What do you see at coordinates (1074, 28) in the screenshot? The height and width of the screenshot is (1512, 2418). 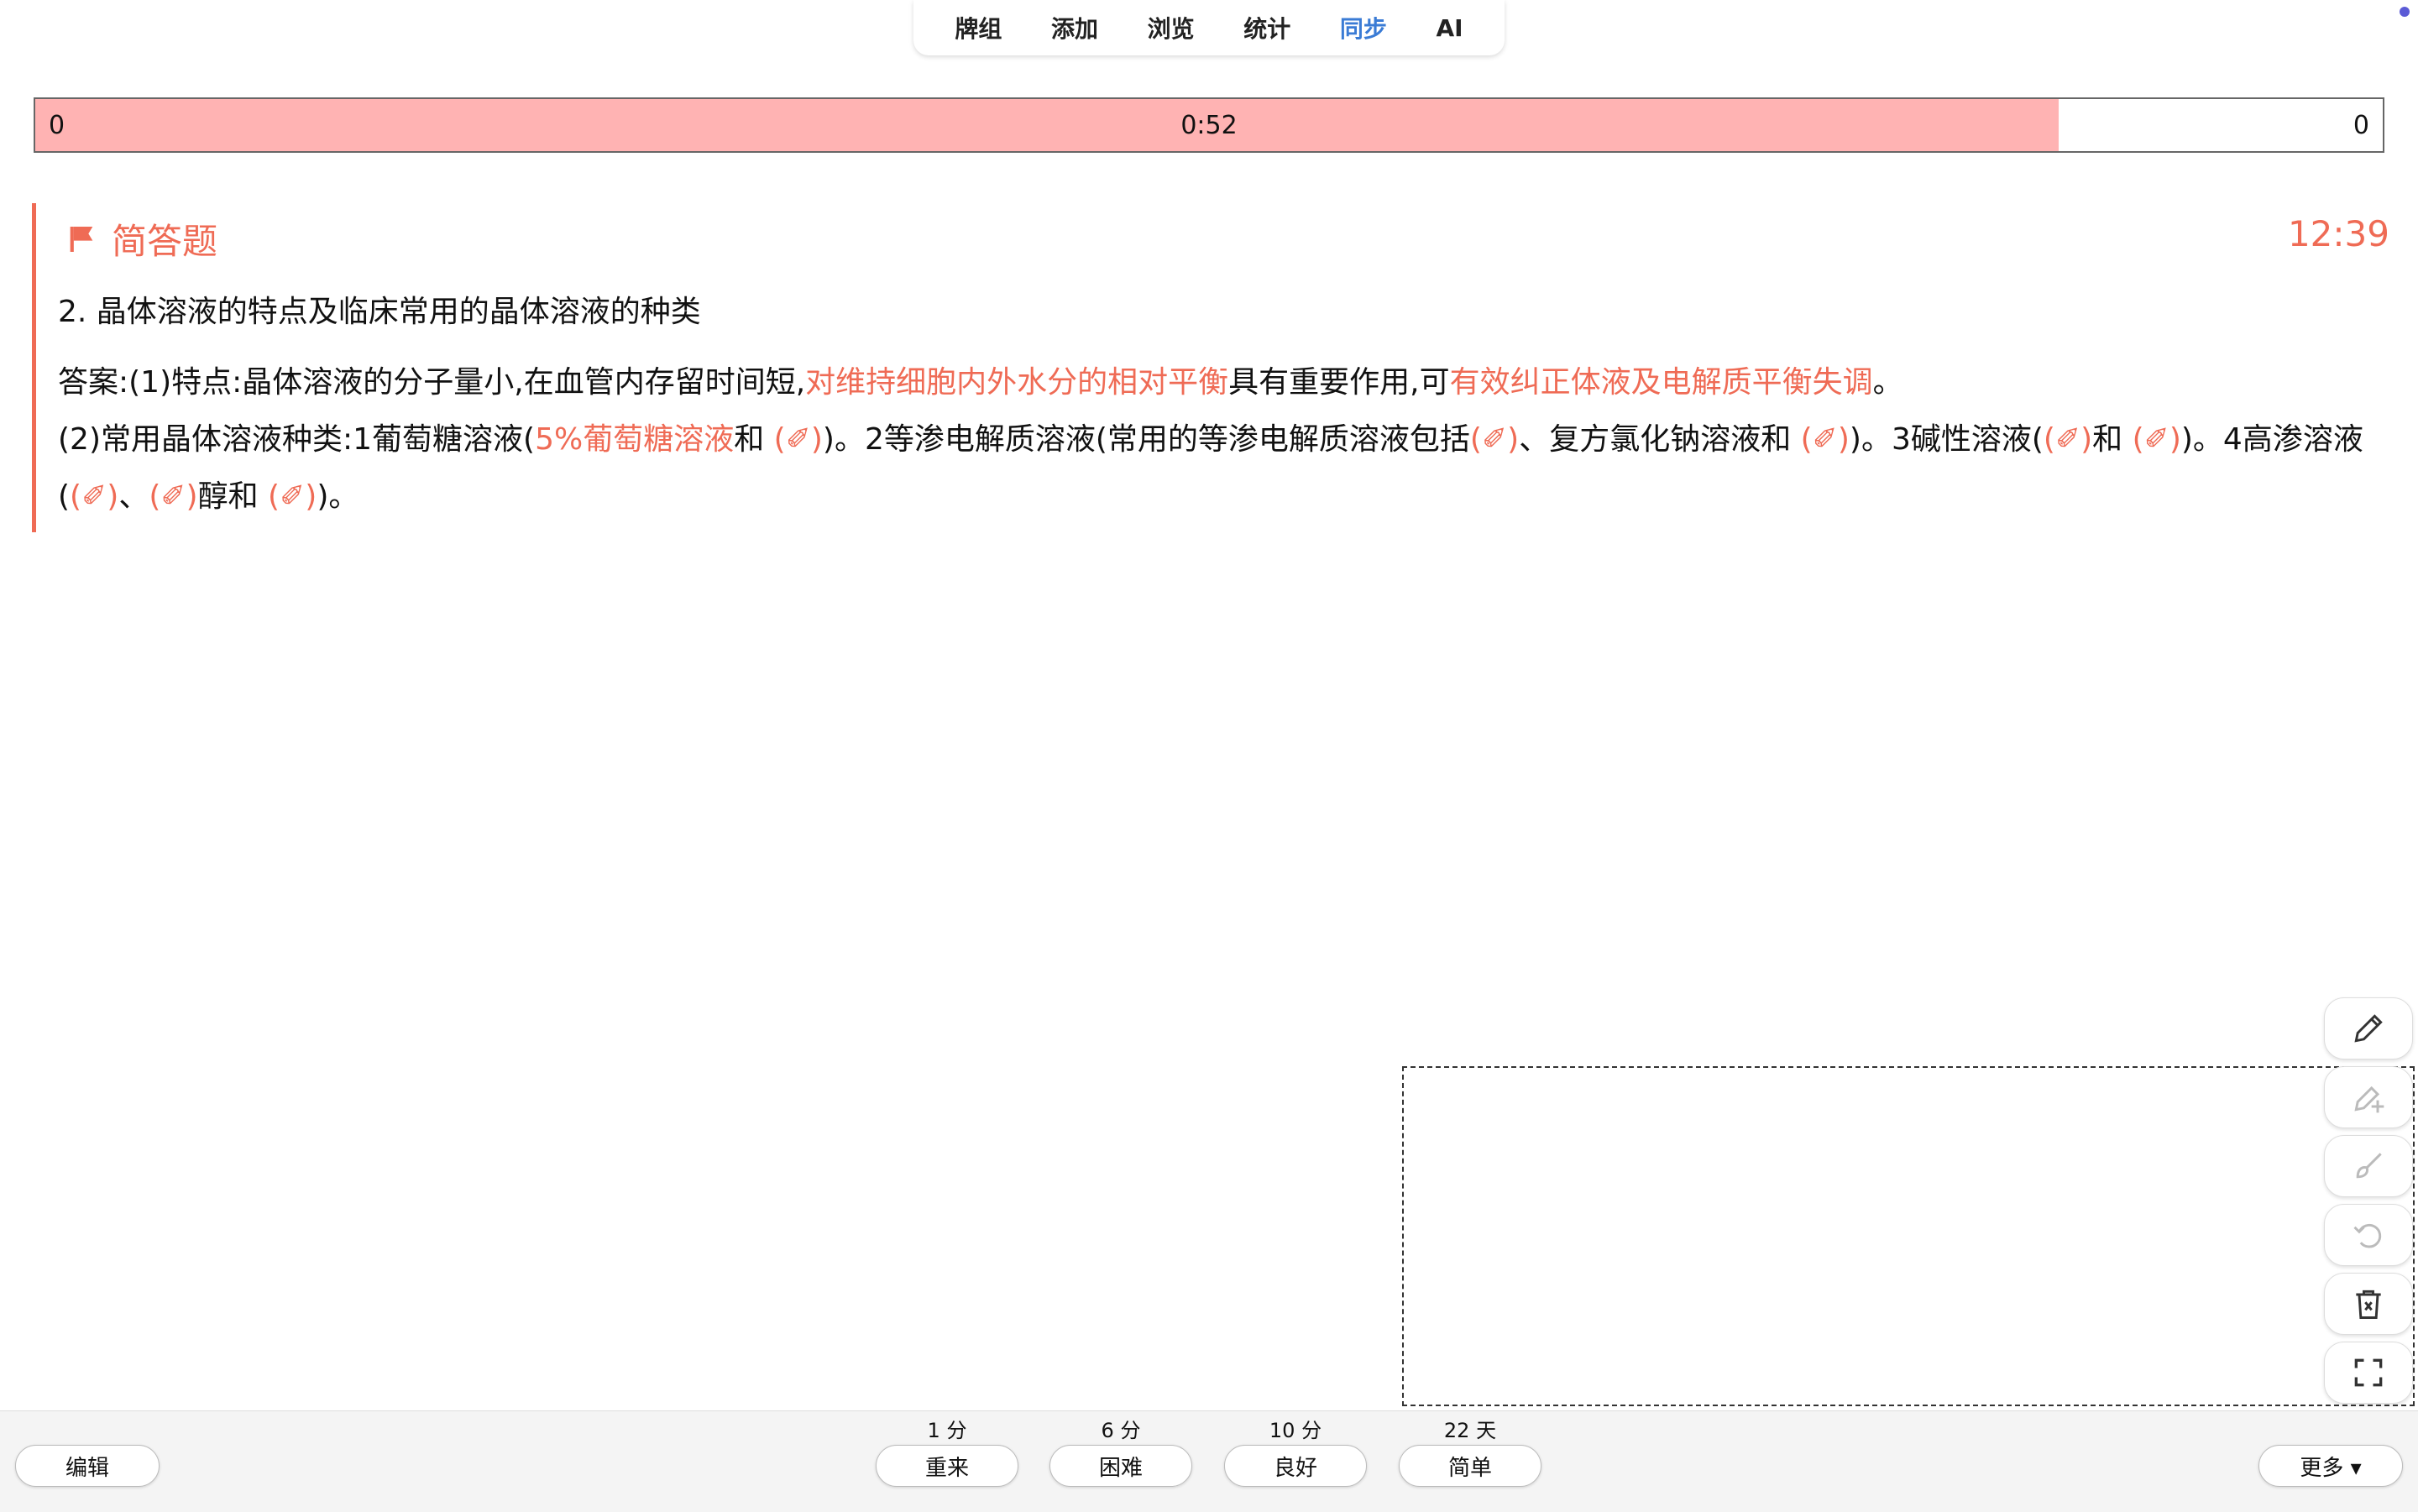 I see `nav-add: 添加` at bounding box center [1074, 28].